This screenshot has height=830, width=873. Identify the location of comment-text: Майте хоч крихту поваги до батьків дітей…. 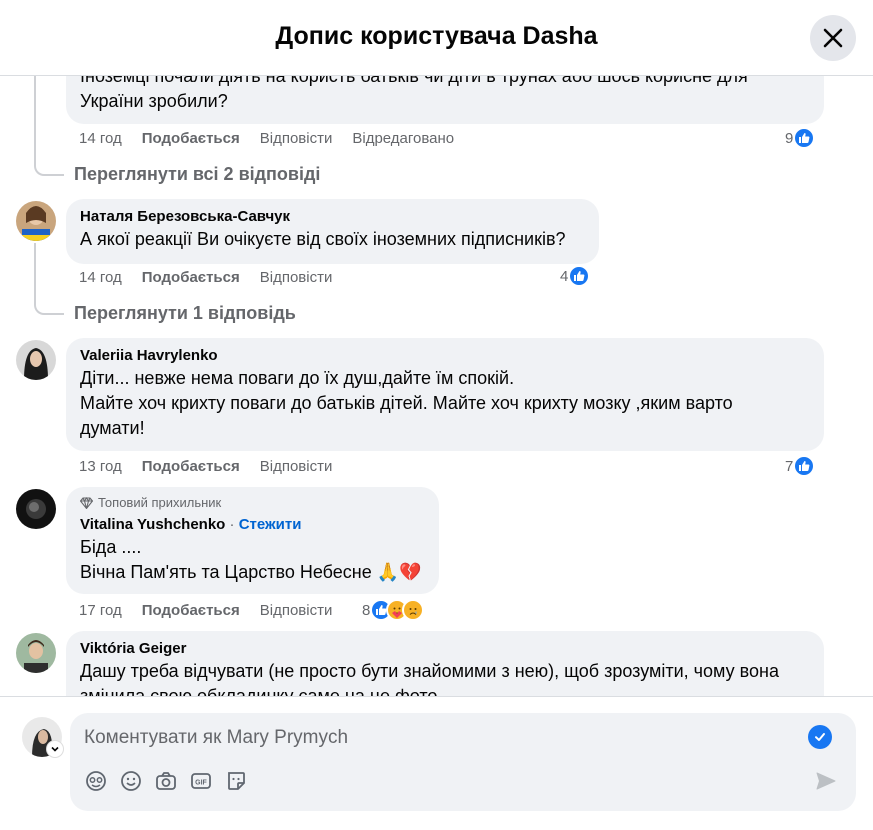
(406, 403).